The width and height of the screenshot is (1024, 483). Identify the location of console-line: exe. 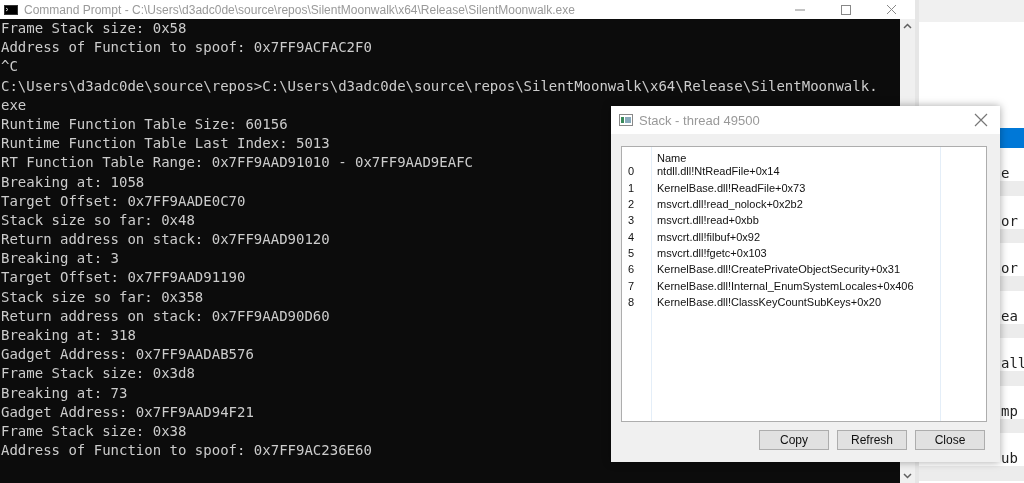
(14, 105).